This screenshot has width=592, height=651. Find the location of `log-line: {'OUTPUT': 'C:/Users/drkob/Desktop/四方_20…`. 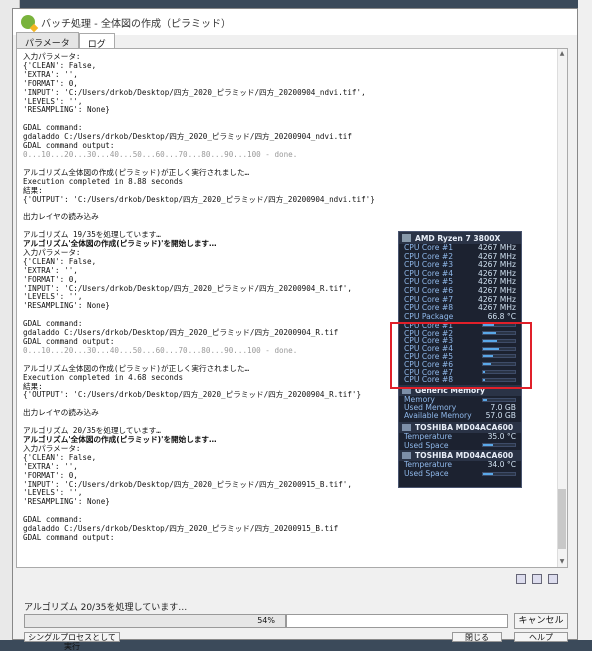

log-line: {'OUTPUT': 'C:/Users/drkob/Desktop/四方_20… is located at coordinates (199, 199).